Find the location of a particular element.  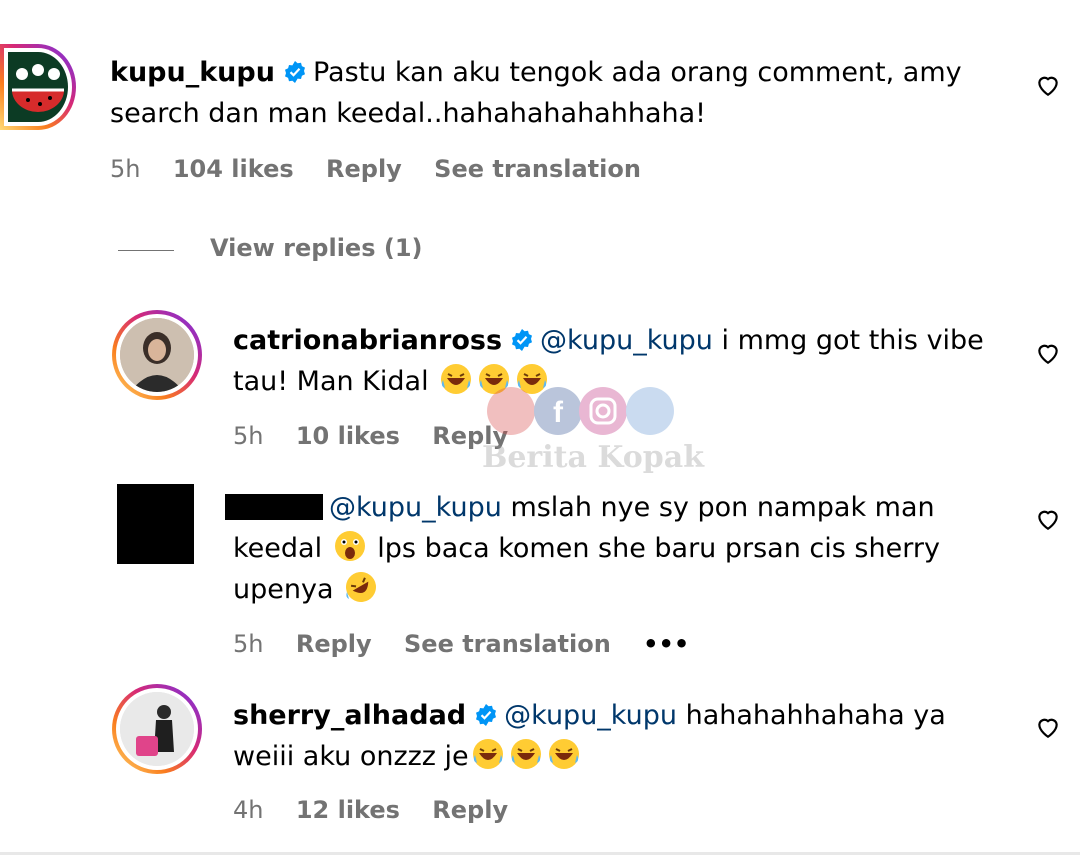

svg-text: f is located at coordinates (558, 412).